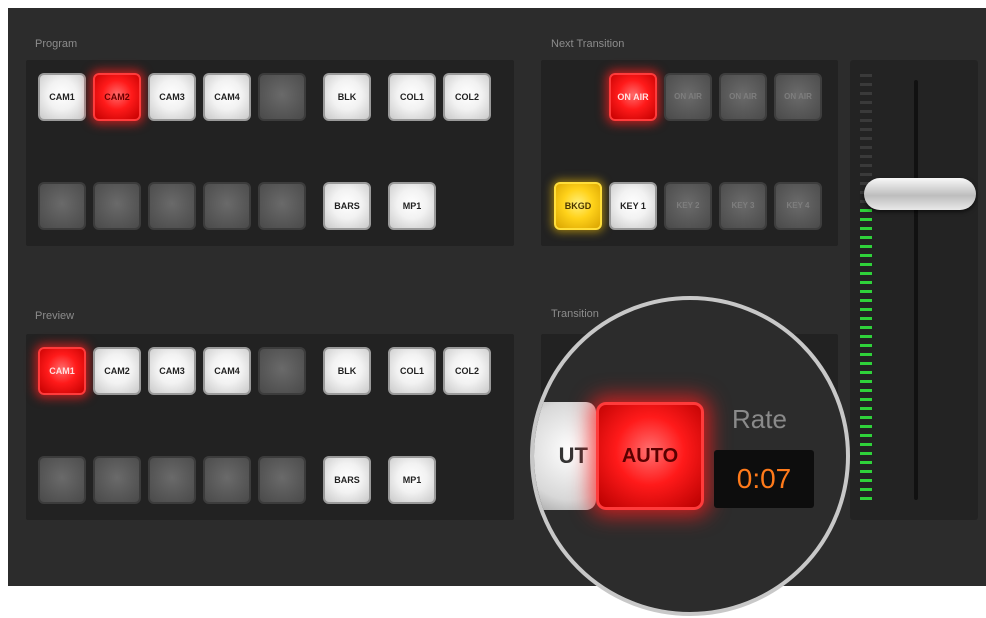 This screenshot has height=618, width=986. Describe the element at coordinates (347, 206) in the screenshot. I see `program-bars-button: BARS` at that location.